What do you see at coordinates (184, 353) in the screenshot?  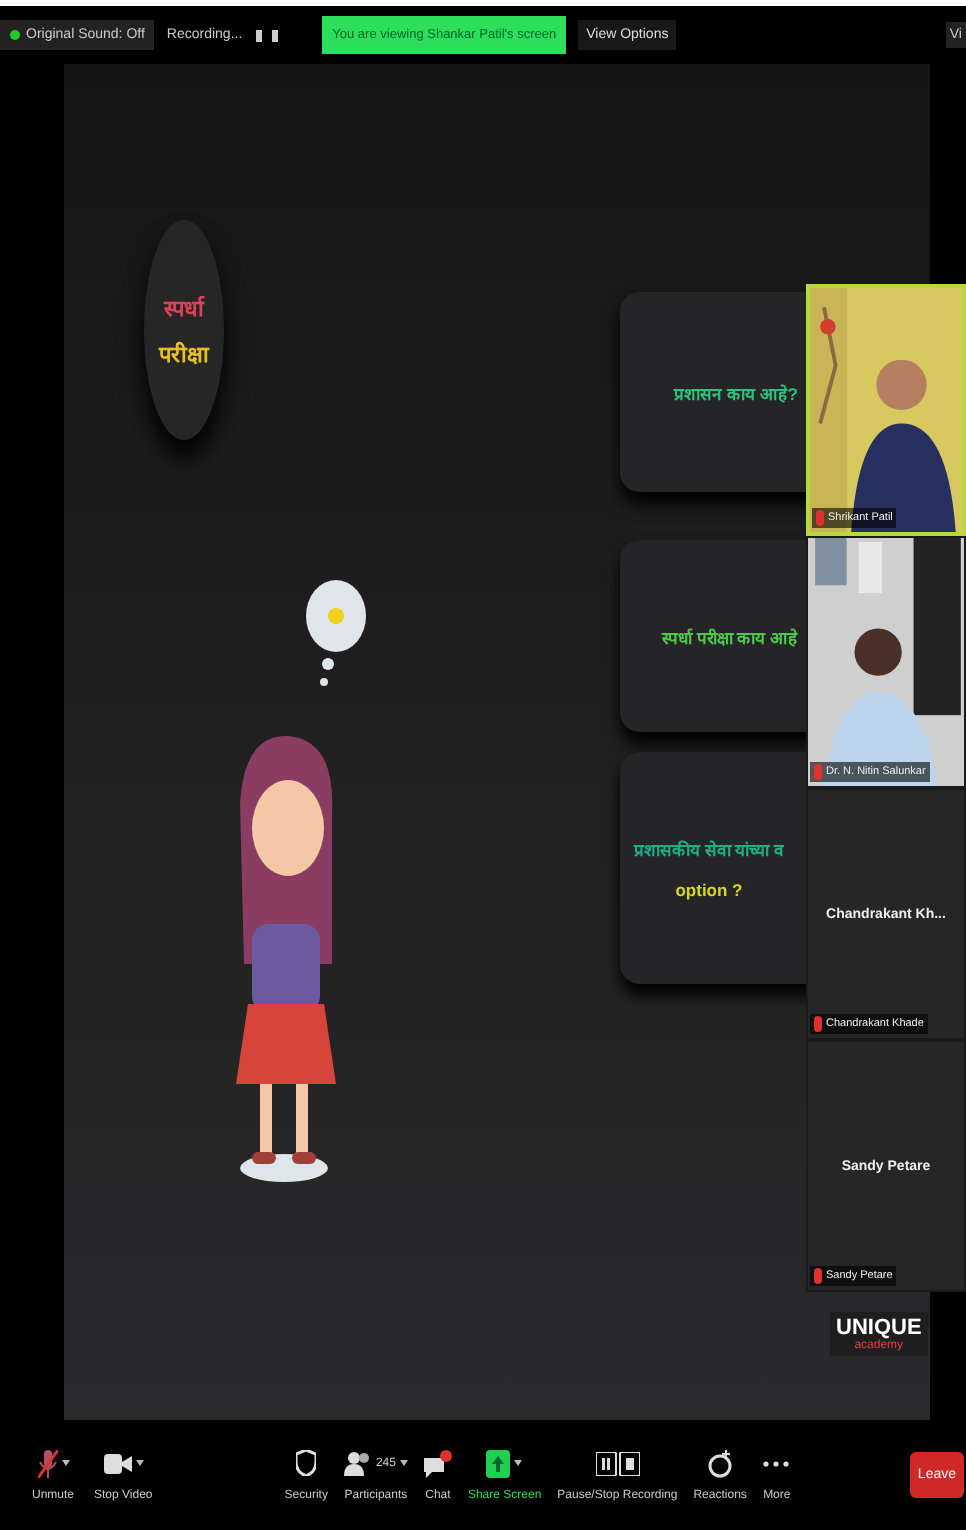 I see `badge-text: परीक्षा` at bounding box center [184, 353].